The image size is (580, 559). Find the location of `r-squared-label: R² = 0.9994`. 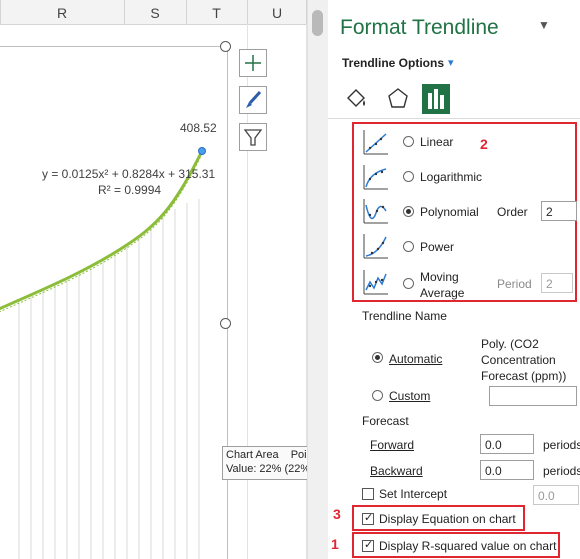

r-squared-label: R² = 0.9994 is located at coordinates (129, 190).